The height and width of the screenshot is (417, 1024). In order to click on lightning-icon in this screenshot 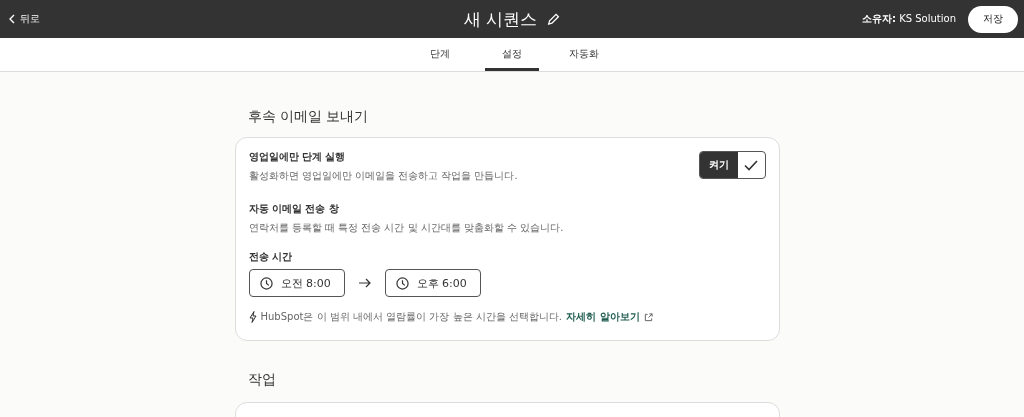, I will do `click(252, 317)`.